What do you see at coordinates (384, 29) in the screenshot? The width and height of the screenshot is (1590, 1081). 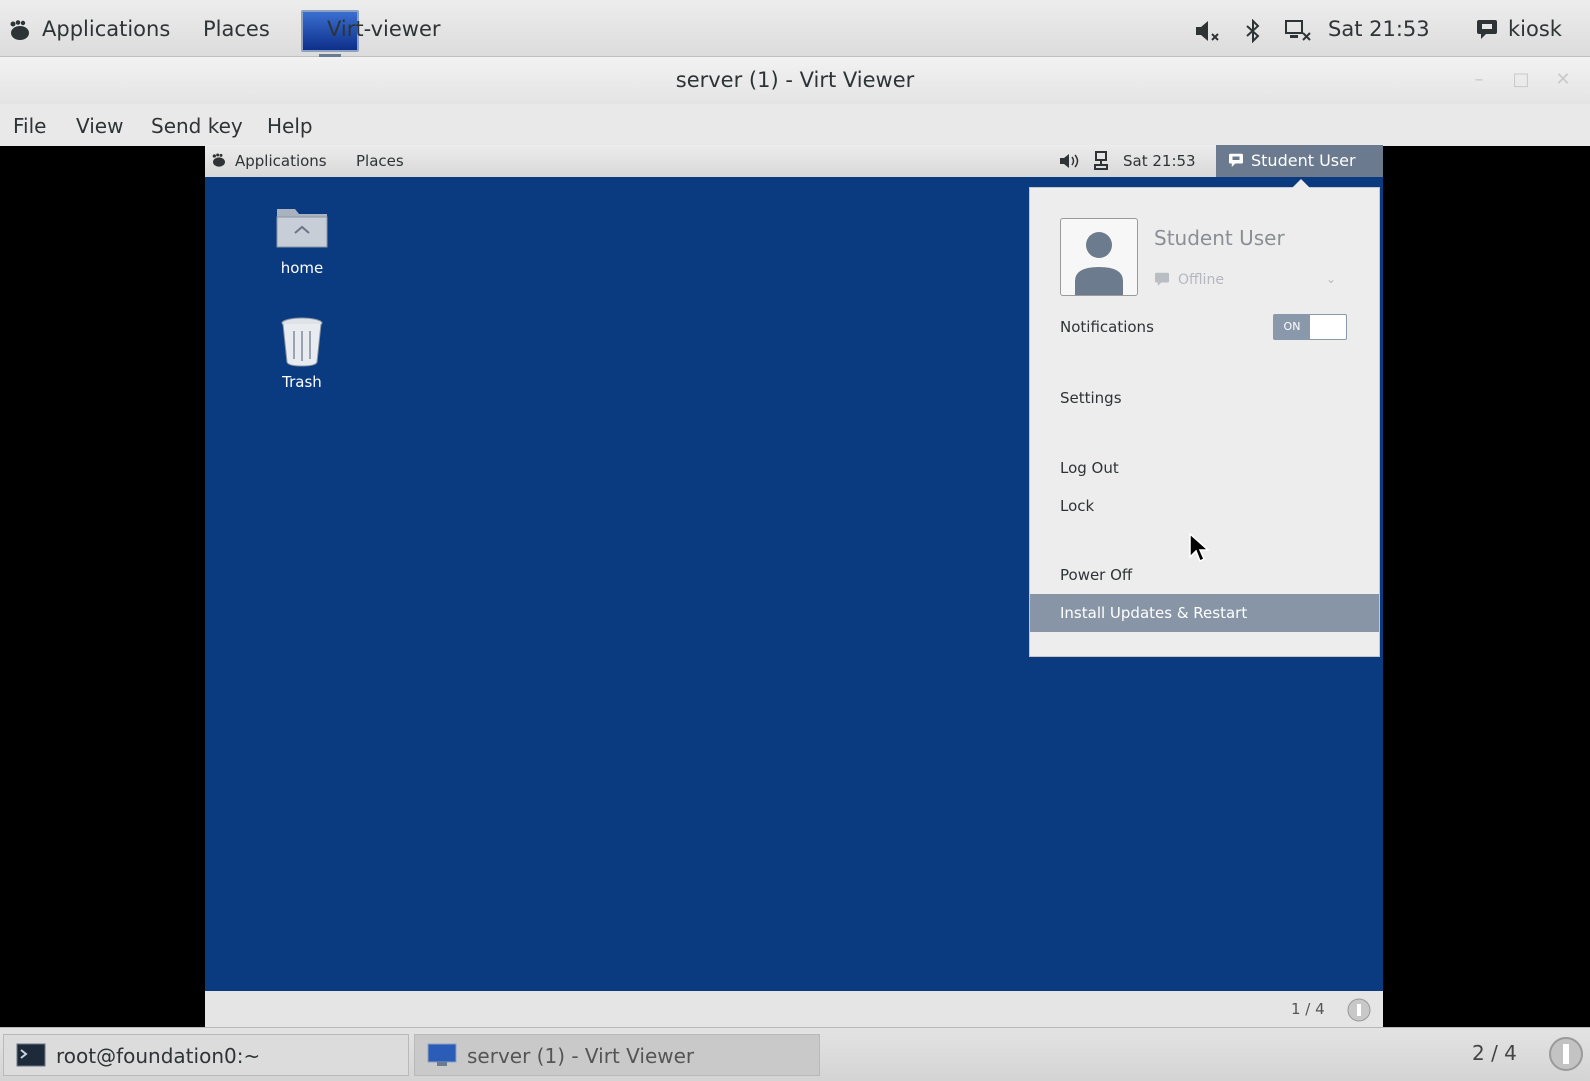 I see `host-active-window-title: Virt-viewer` at bounding box center [384, 29].